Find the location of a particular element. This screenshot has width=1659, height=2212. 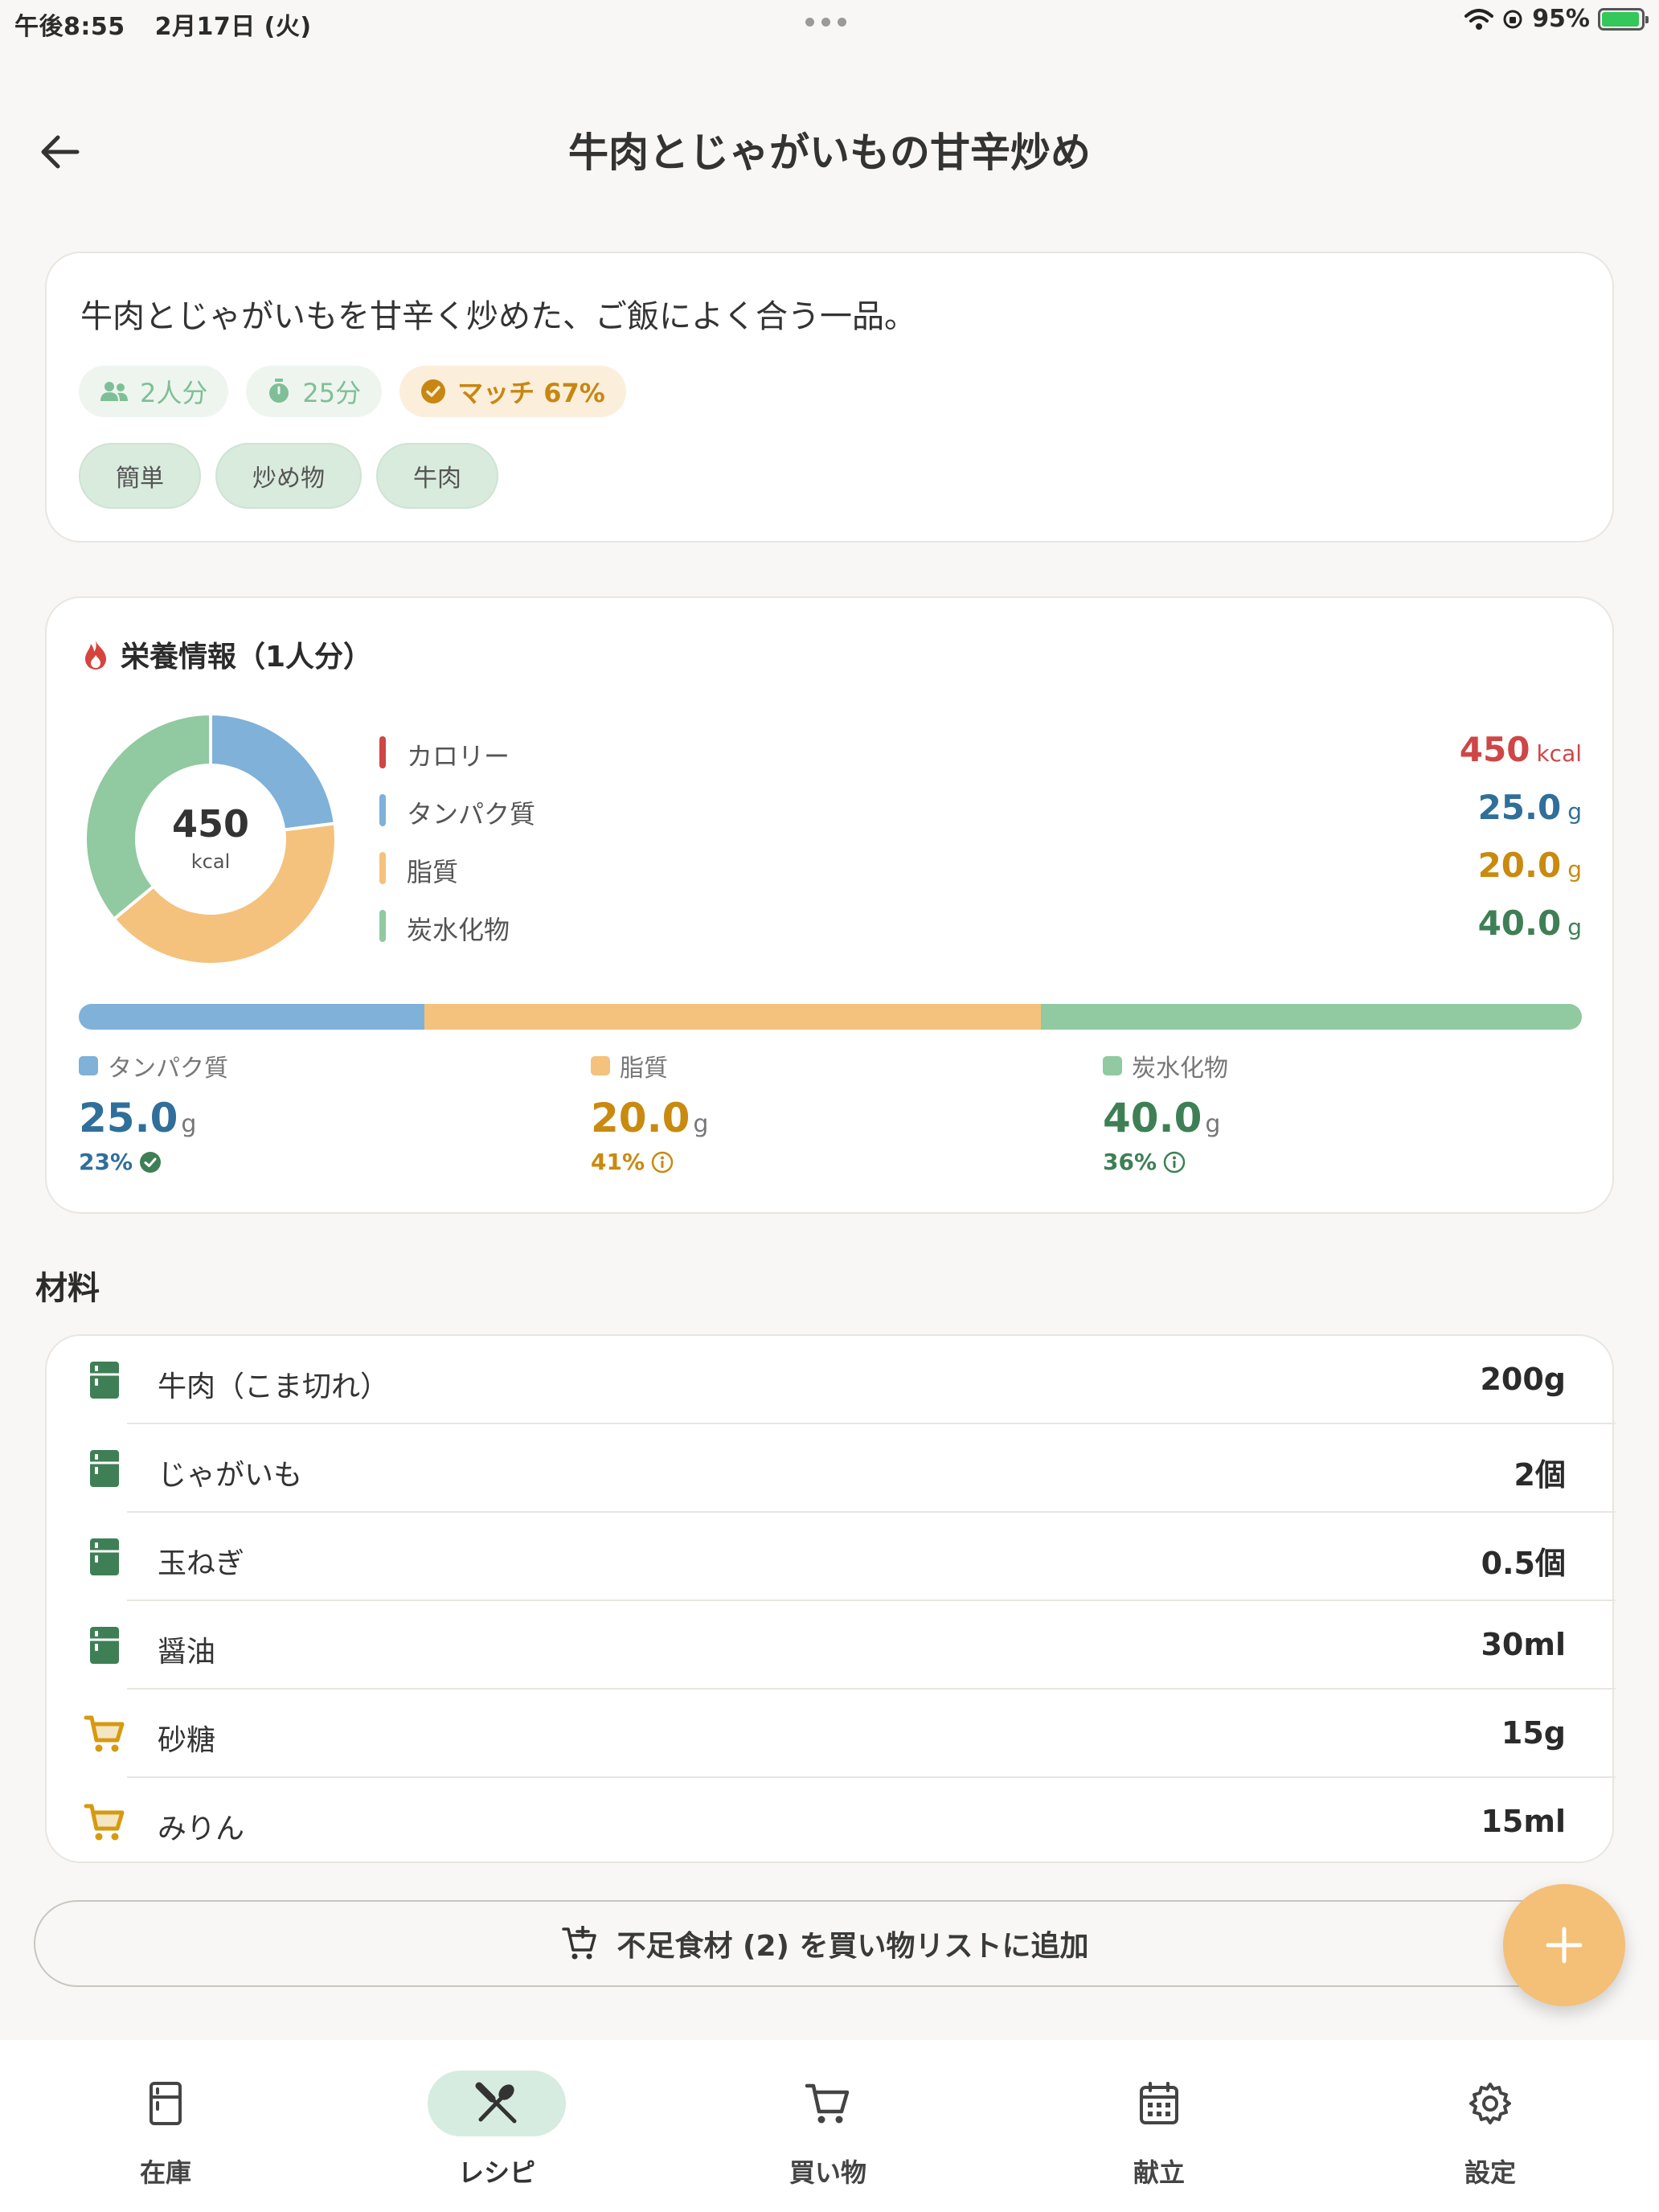

nutrition-title: 栄養情報（1人分） is located at coordinates (247, 657).